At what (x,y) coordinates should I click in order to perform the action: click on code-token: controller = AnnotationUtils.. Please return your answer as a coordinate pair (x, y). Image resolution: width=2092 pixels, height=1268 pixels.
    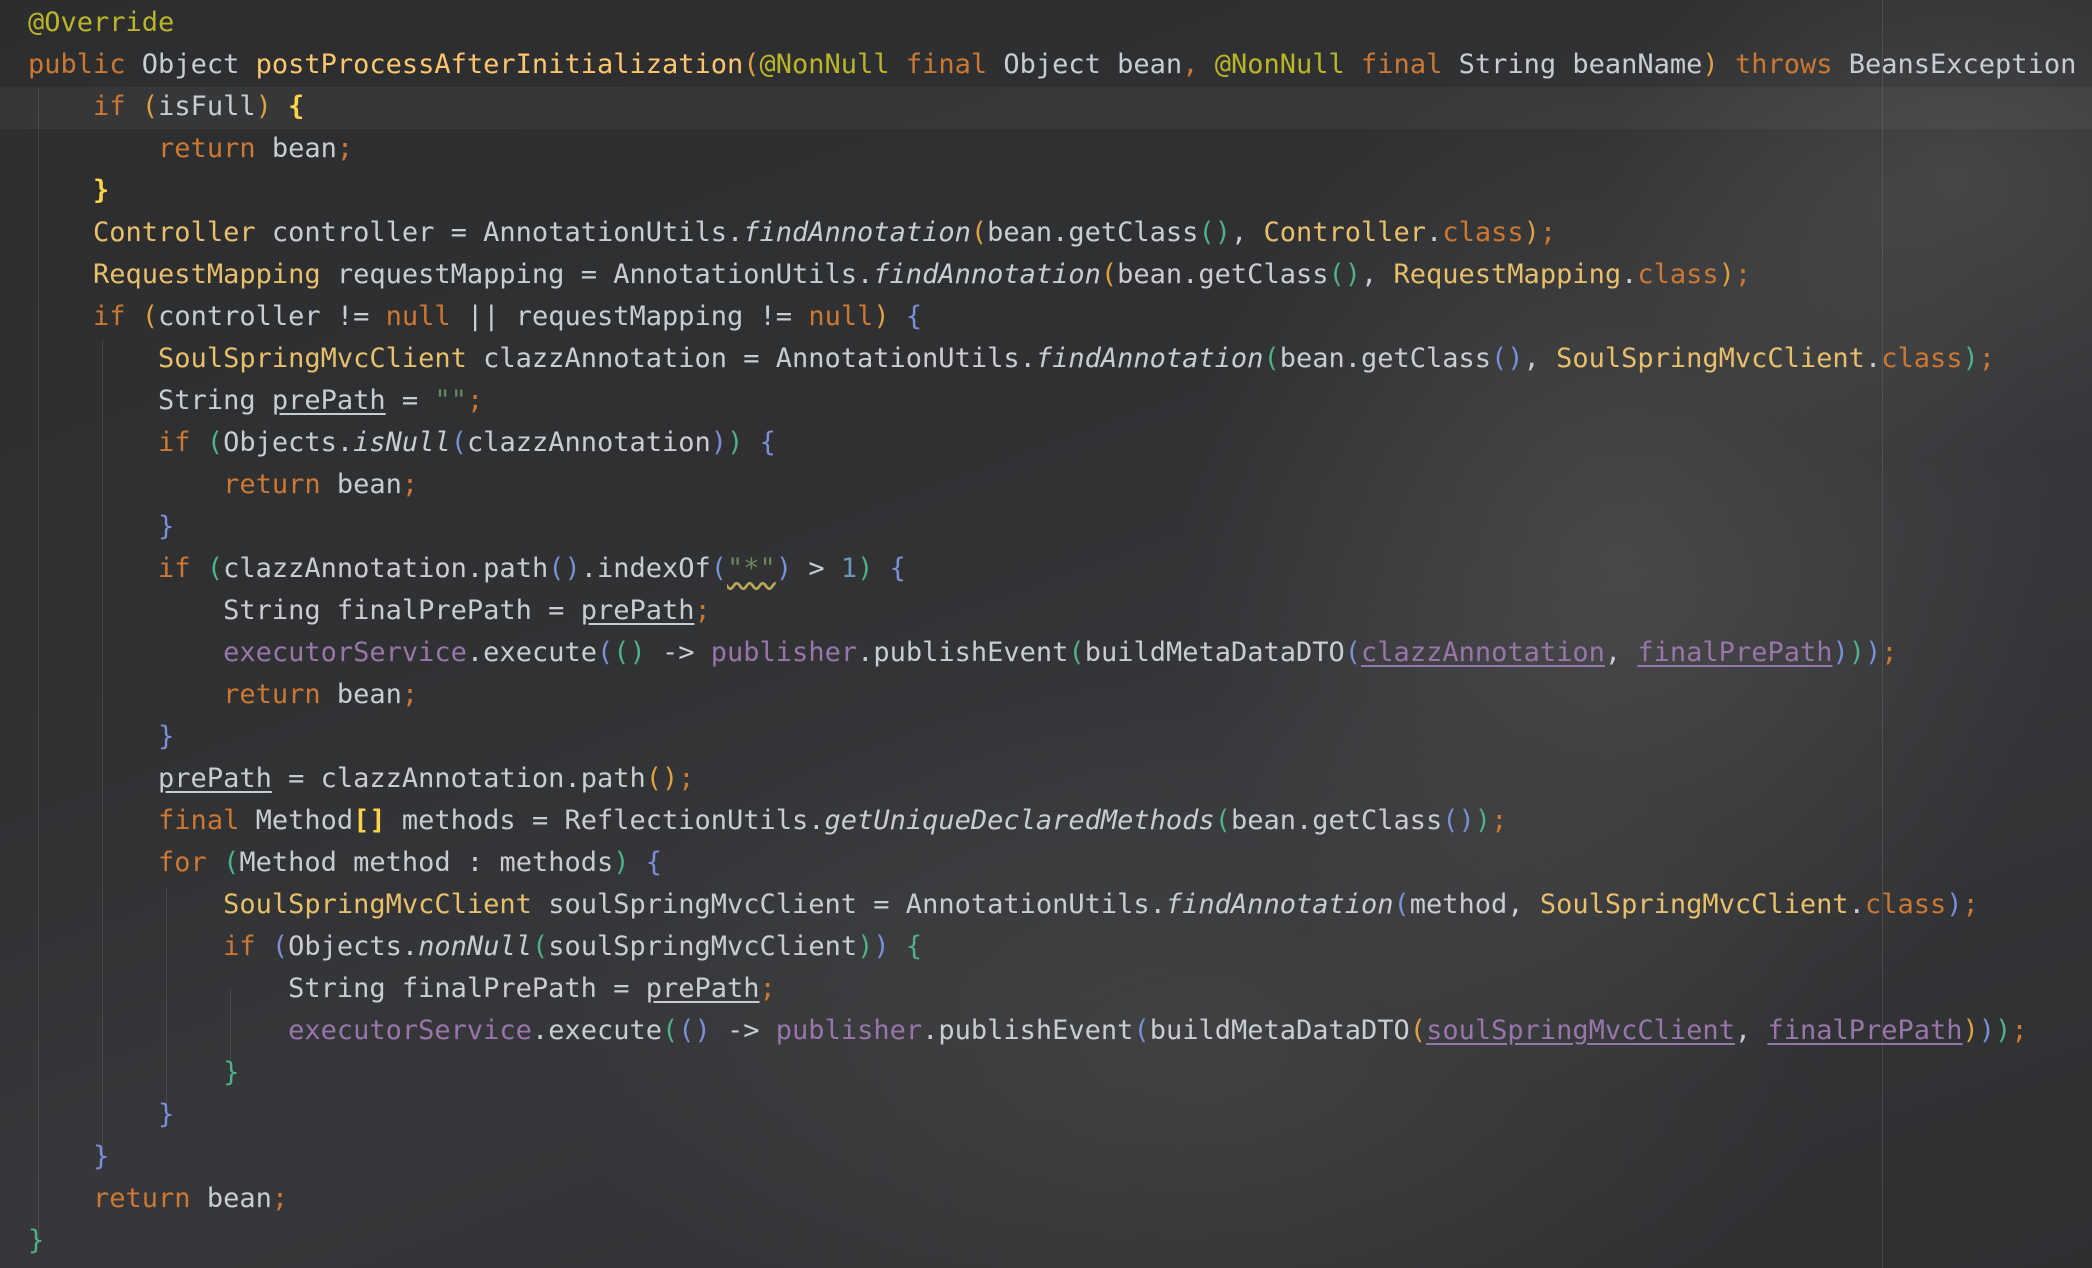
    Looking at the image, I should click on (499, 232).